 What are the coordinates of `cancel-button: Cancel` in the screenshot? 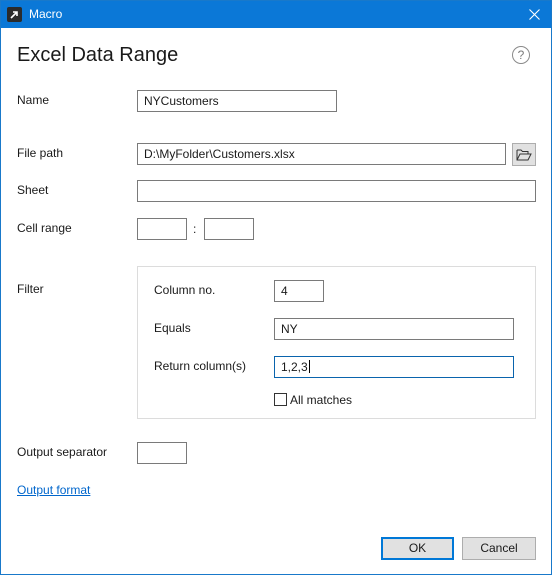 It's located at (499, 548).